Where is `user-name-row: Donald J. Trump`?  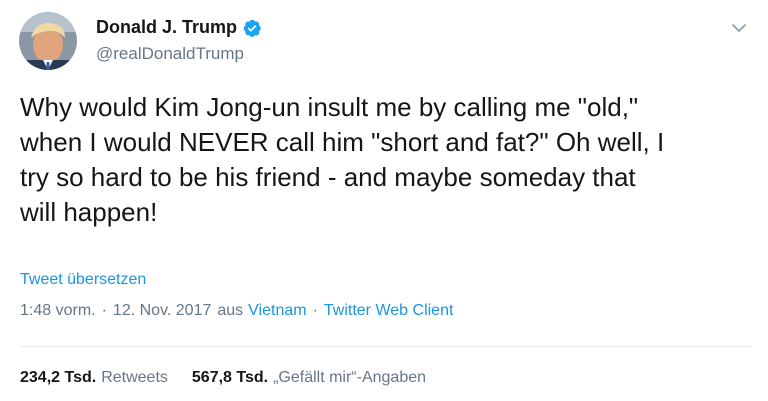
user-name-row: Donald J. Trump is located at coordinates (179, 27).